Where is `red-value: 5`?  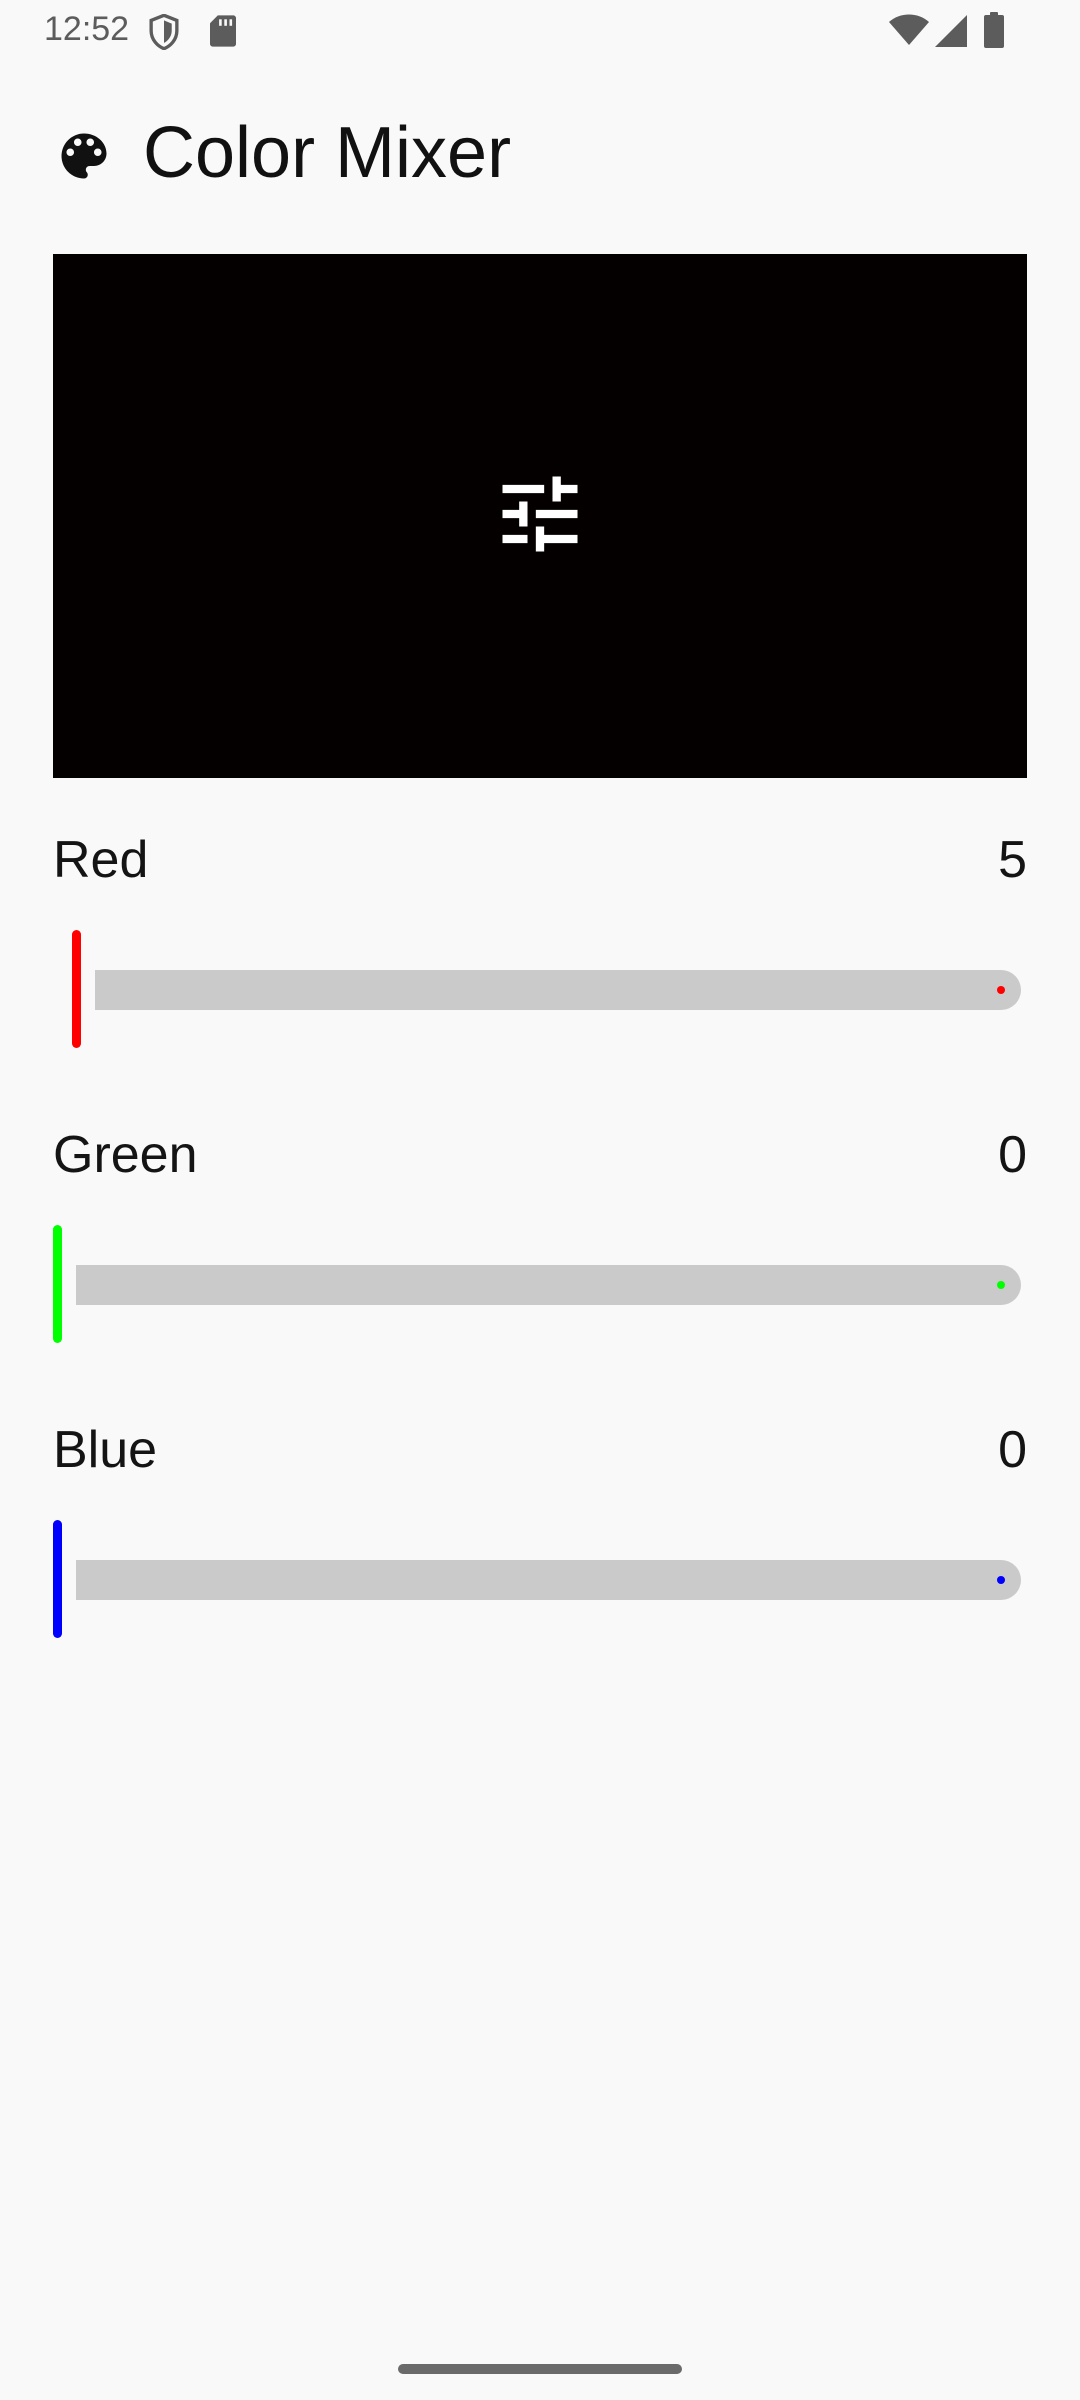
red-value: 5 is located at coordinates (1012, 860).